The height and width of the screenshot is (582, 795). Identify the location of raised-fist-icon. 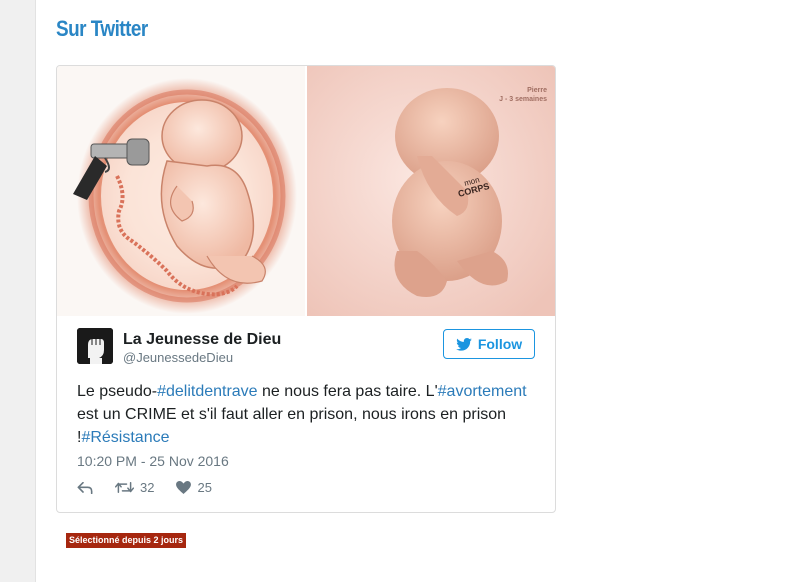
(95, 346).